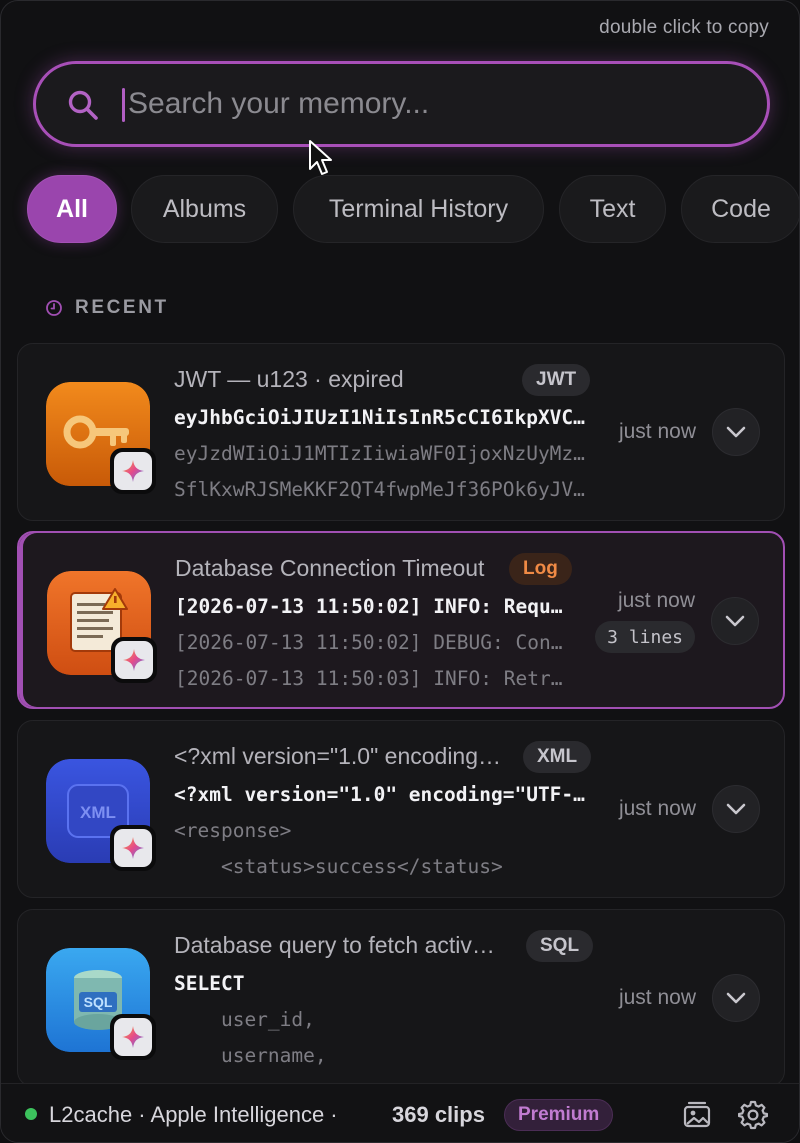  I want to click on svg-text: XML, so click(98, 812).